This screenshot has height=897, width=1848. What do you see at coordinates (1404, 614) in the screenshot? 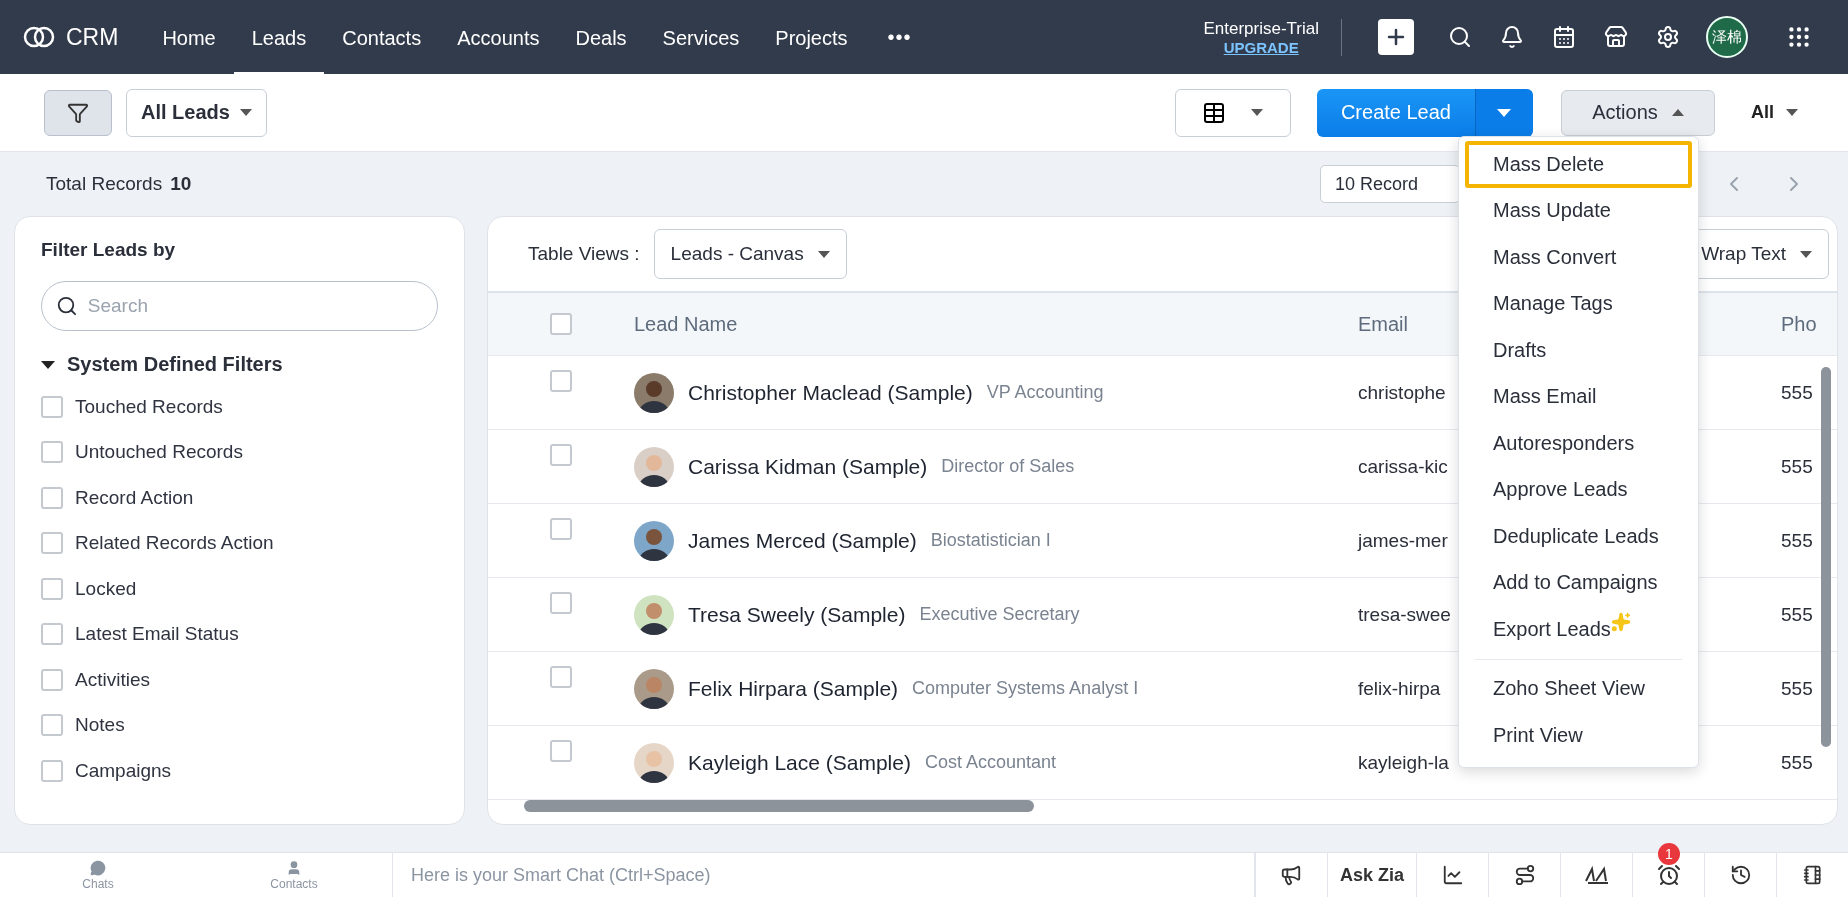
I see `email-cell: tresa-swee` at bounding box center [1404, 614].